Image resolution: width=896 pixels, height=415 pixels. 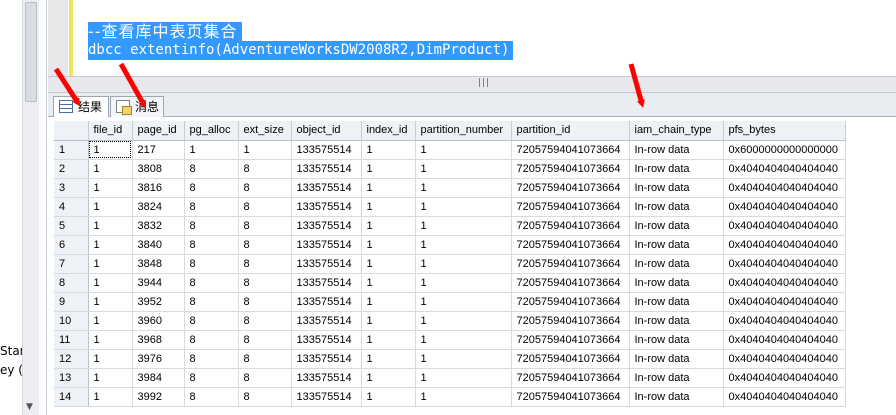 What do you see at coordinates (265, 150) in the screenshot?
I see `grid-cell-ext-size: 1` at bounding box center [265, 150].